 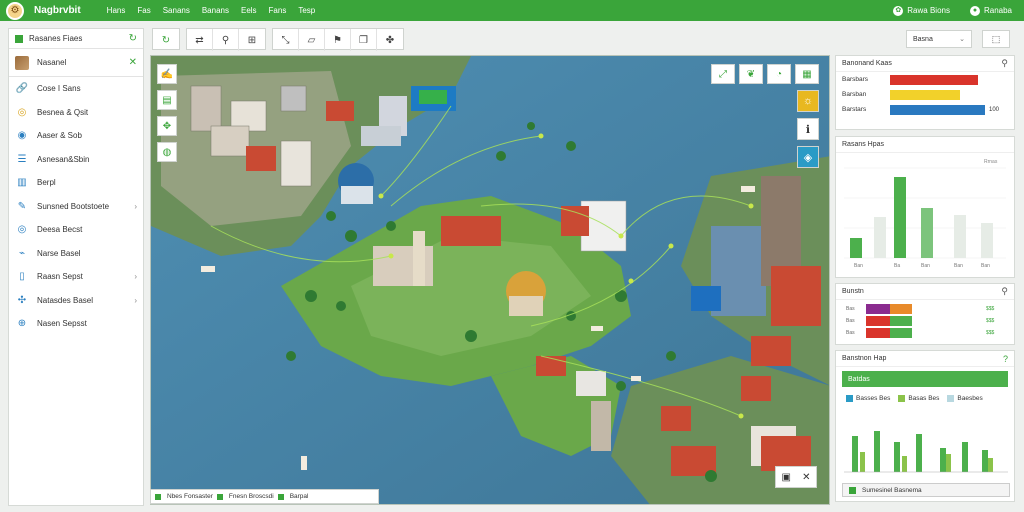 What do you see at coordinates (226, 40) in the screenshot?
I see `pin-icon: ⚲` at bounding box center [226, 40].